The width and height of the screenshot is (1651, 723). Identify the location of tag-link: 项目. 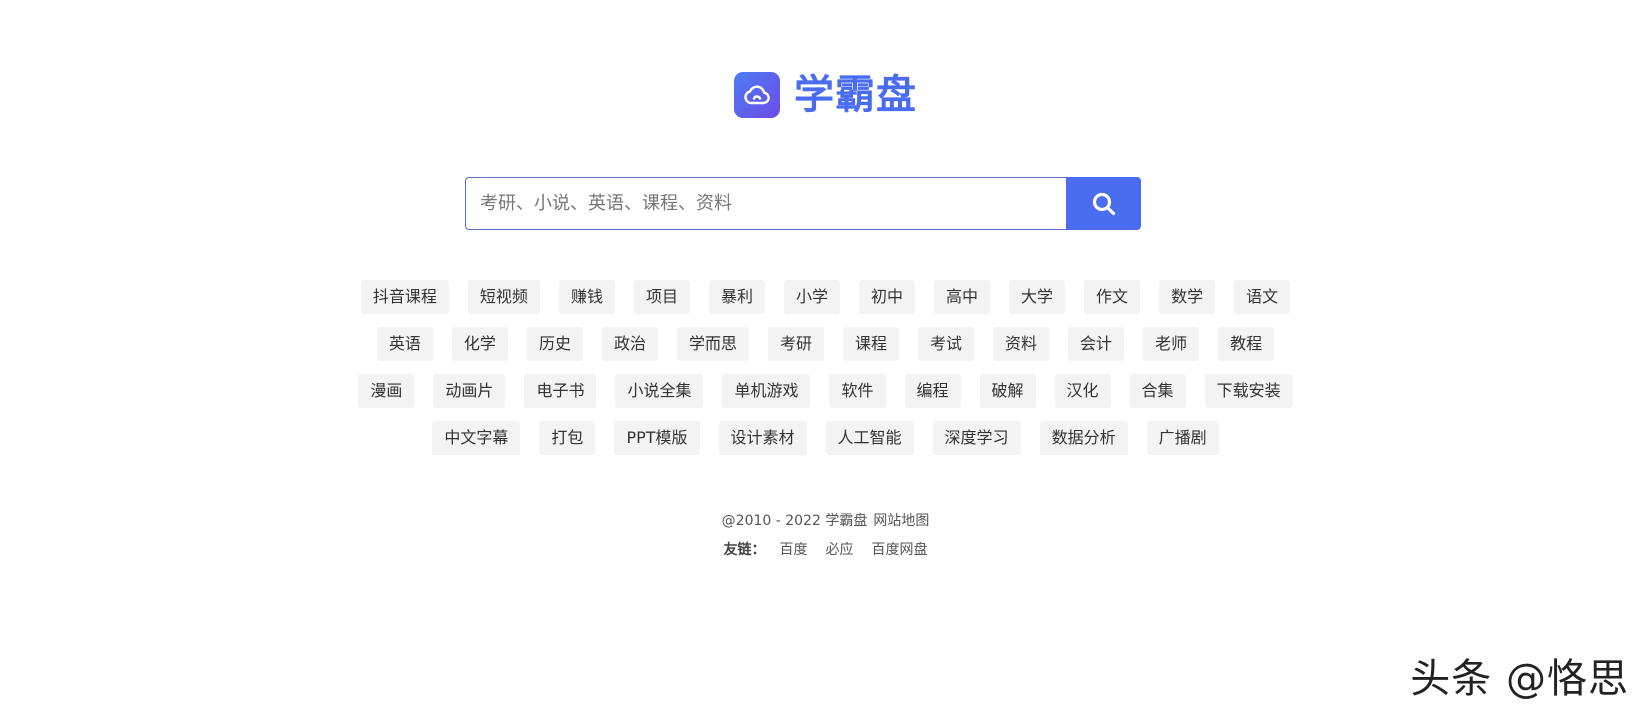
(661, 297).